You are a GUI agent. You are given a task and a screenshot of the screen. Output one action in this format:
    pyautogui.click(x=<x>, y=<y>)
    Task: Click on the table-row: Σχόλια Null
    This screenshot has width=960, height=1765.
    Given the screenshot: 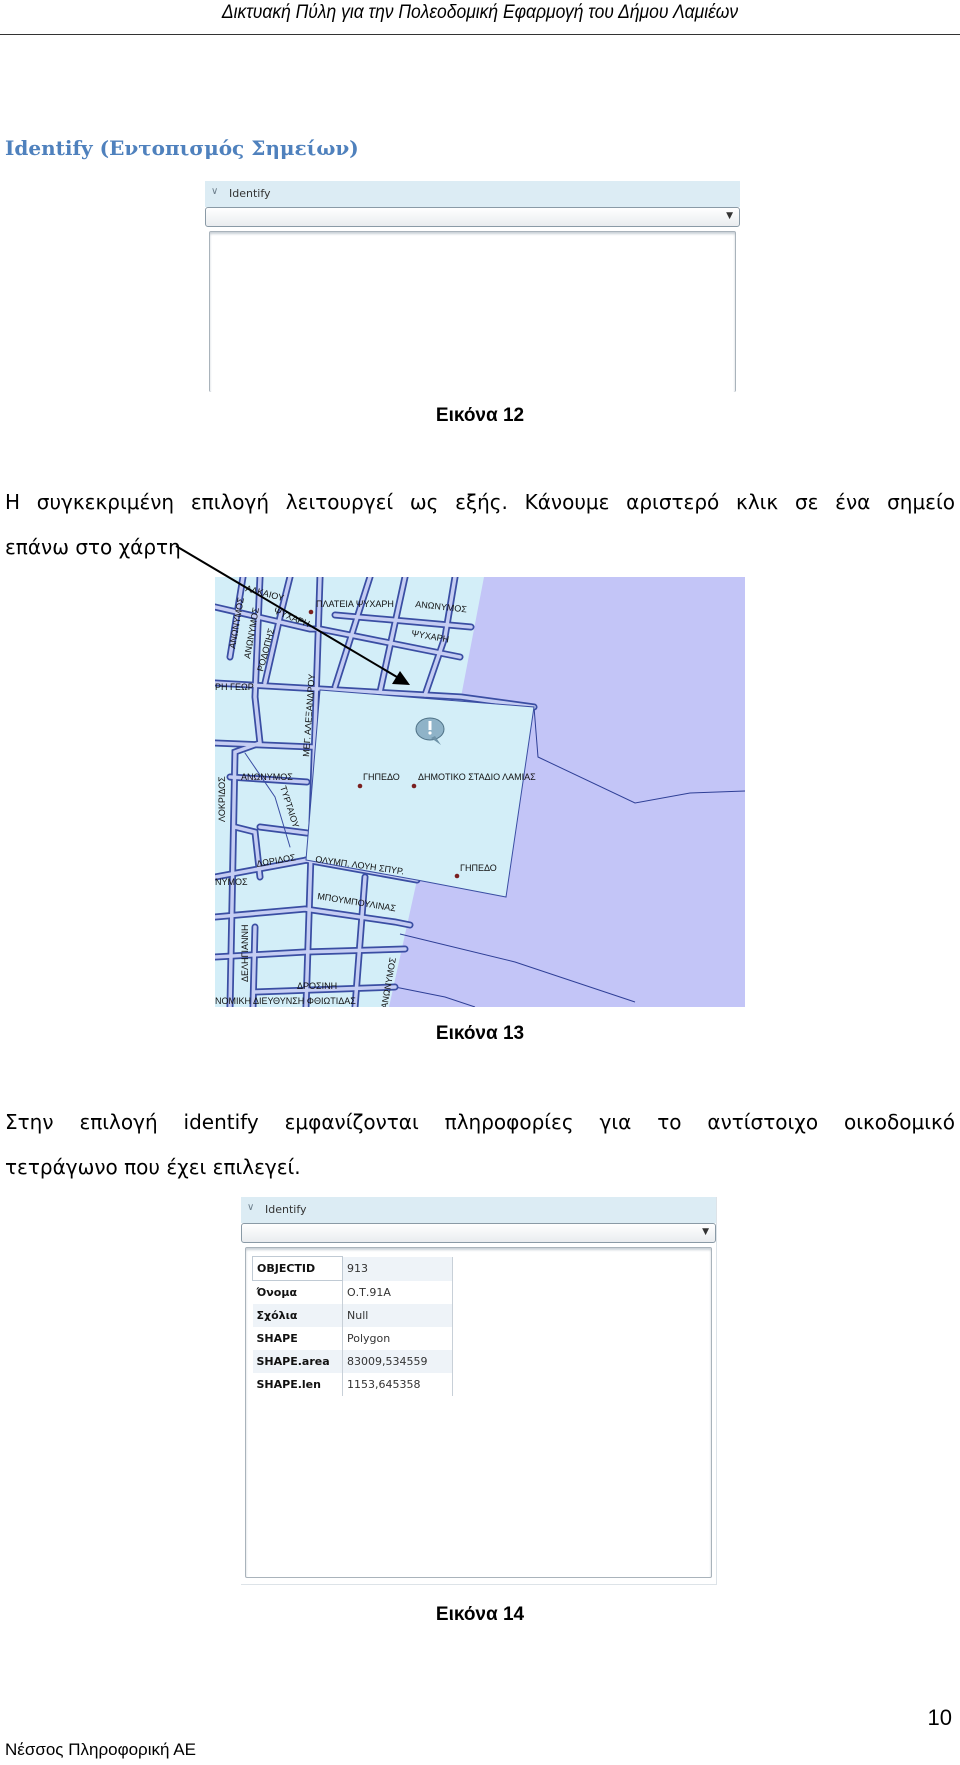 What is the action you would take?
    pyautogui.click(x=352, y=1315)
    